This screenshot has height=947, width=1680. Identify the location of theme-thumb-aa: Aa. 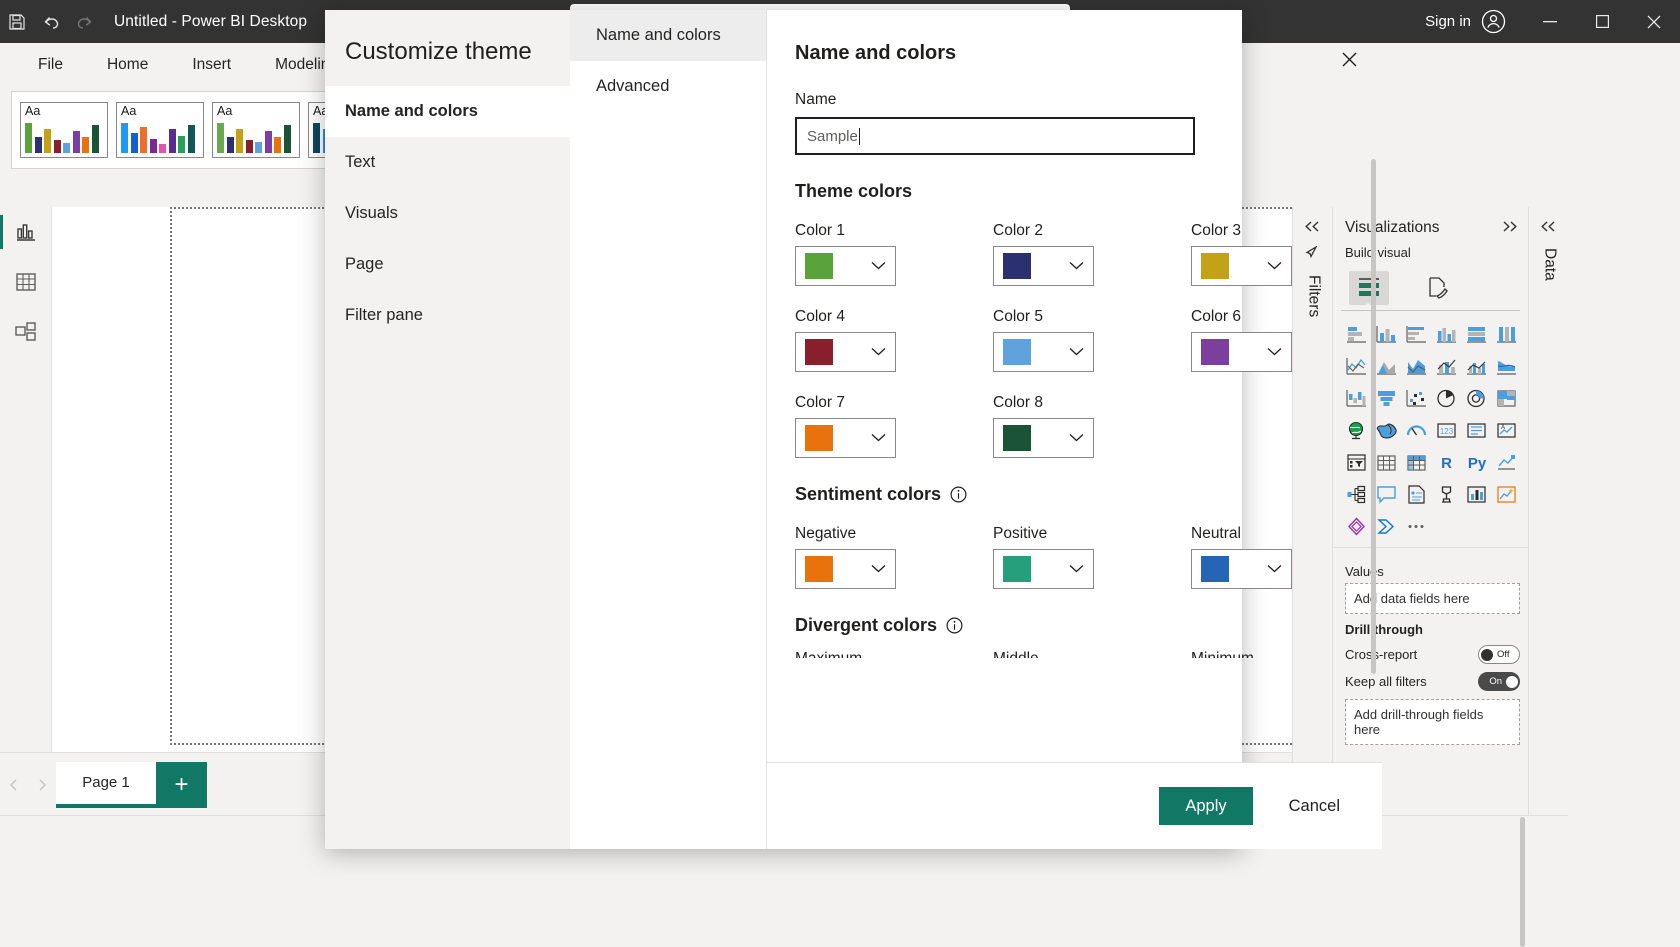
(129, 111).